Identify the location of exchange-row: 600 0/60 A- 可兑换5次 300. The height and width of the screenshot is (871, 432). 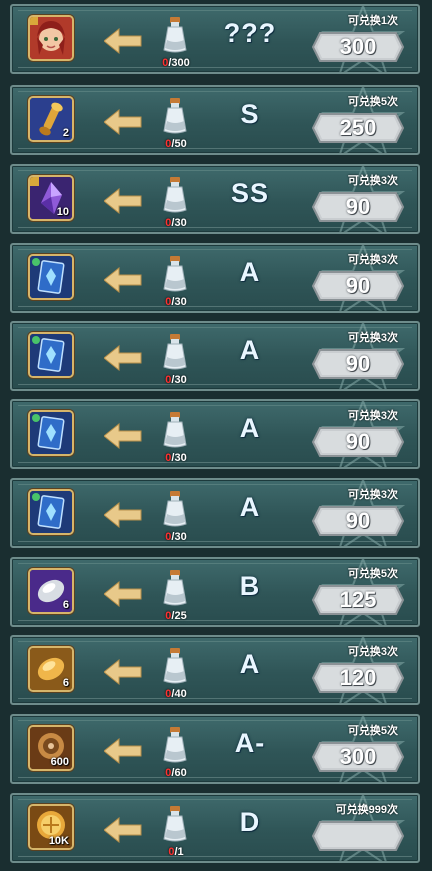
(215, 749).